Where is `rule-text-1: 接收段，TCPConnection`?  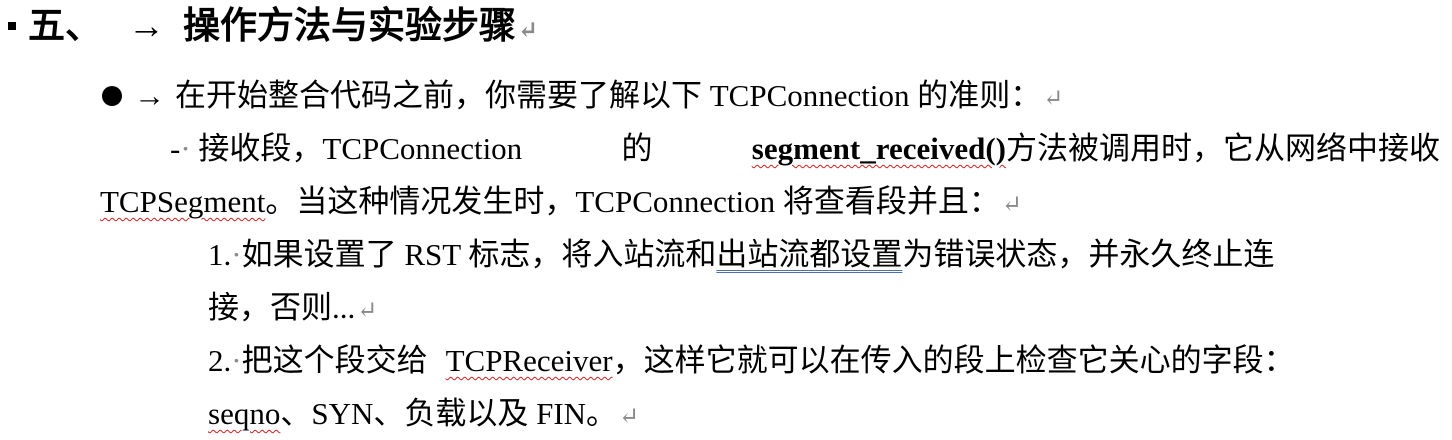
rule-text-1: 接收段，TCPConnection is located at coordinates (360, 148).